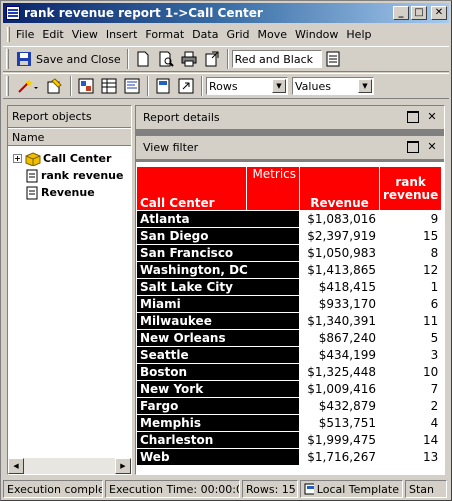 Image resolution: width=452 pixels, height=501 pixels. Describe the element at coordinates (339, 440) in the screenshot. I see `revenue-cell: $1,999,475` at that location.